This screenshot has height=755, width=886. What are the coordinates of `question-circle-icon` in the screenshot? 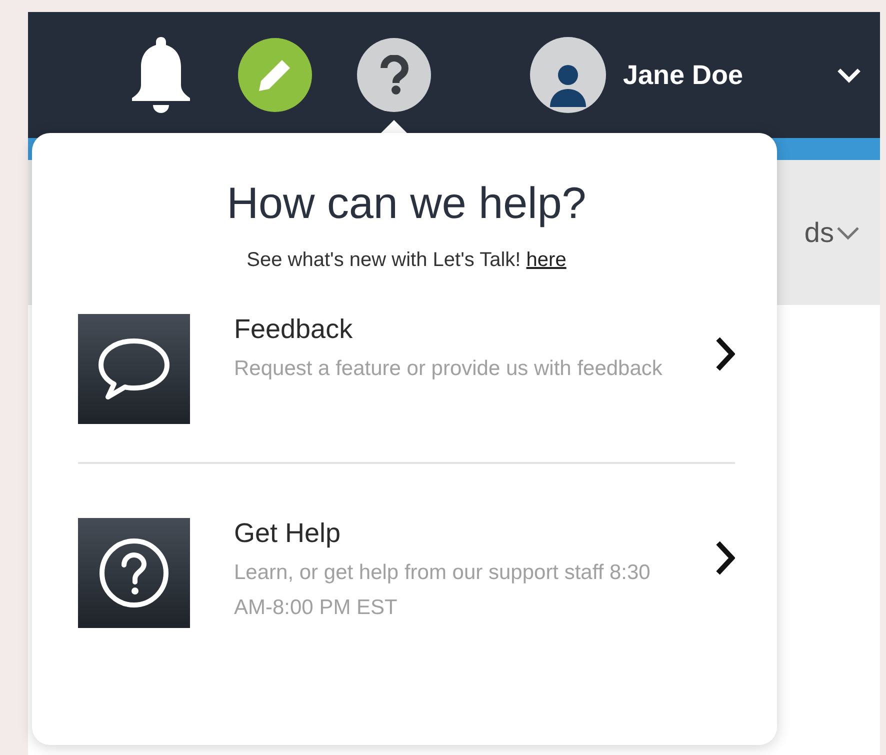 It's located at (134, 573).